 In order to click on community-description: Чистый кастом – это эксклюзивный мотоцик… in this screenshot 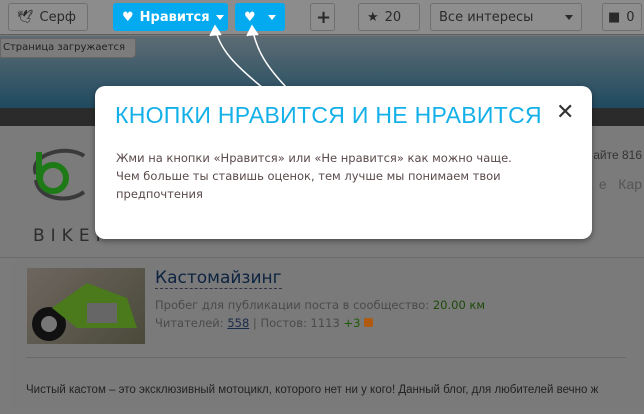, I will do `click(312, 390)`.